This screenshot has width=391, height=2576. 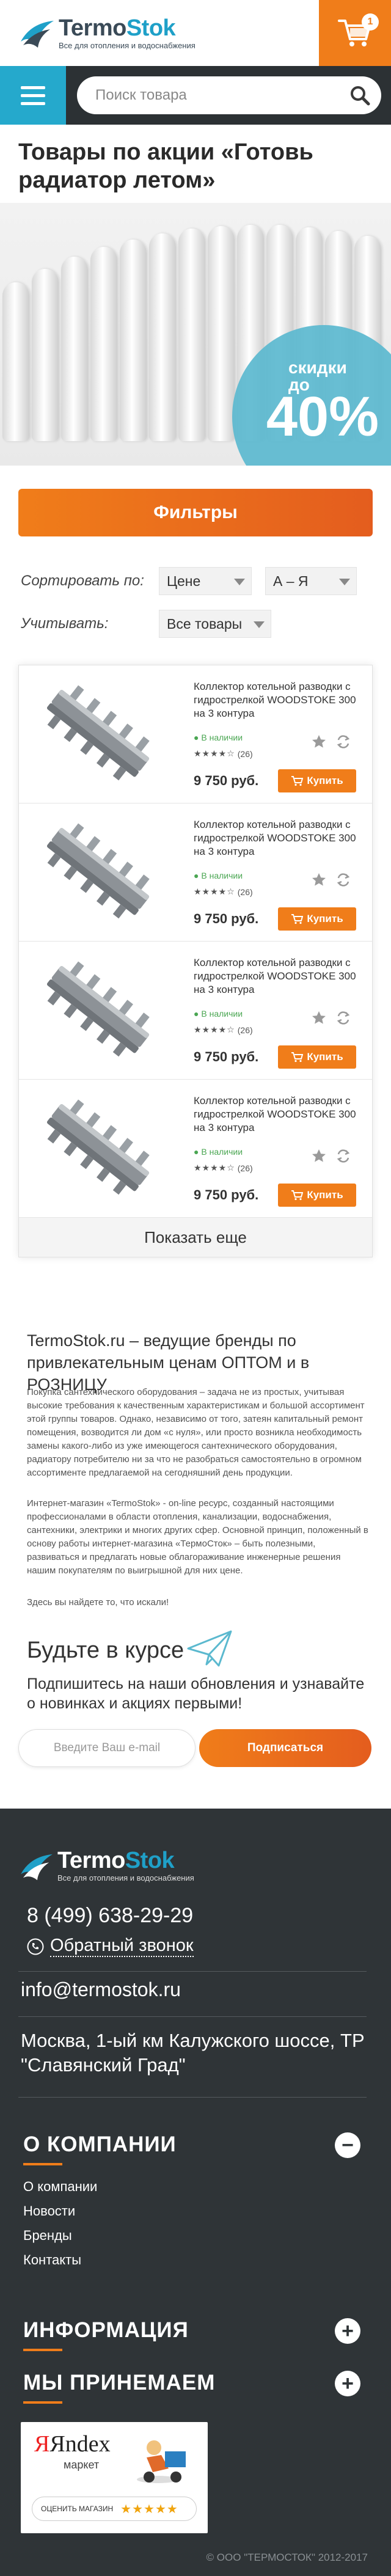 I want to click on search-field, so click(x=229, y=95).